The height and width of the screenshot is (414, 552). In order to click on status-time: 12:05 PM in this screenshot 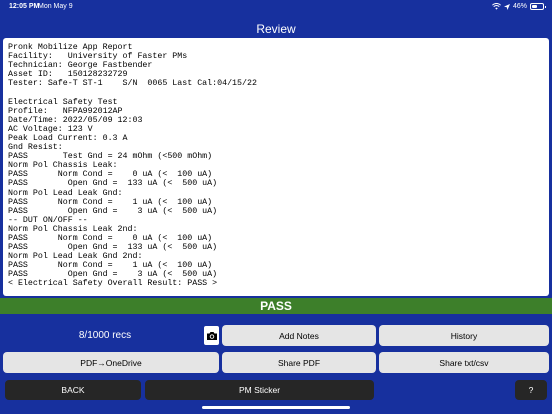, I will do `click(24, 6)`.